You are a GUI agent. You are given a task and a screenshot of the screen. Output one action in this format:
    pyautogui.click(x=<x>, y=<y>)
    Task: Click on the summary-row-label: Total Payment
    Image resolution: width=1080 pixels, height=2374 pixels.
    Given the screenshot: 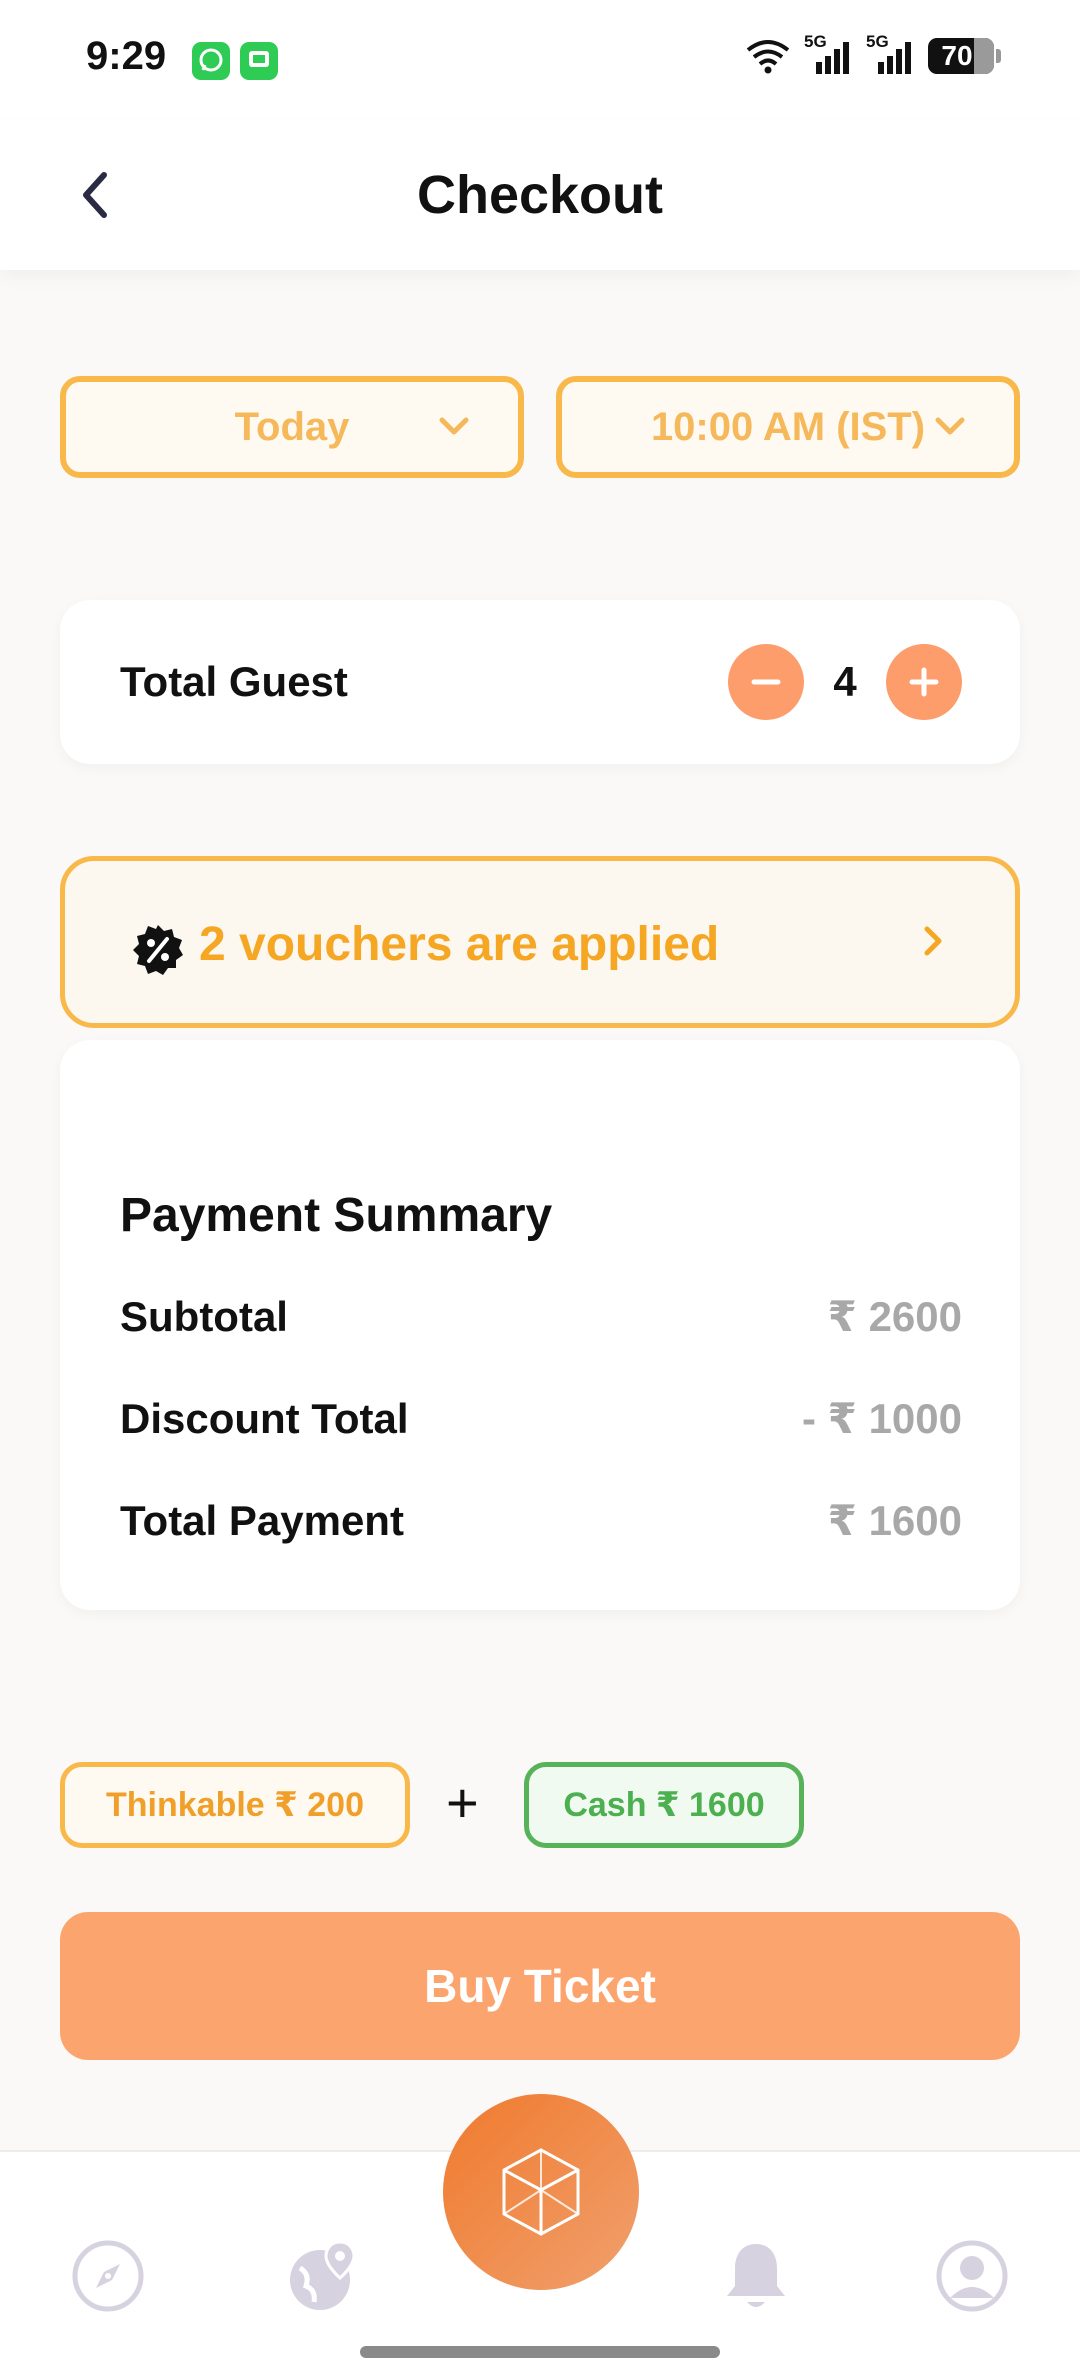 What is the action you would take?
    pyautogui.click(x=262, y=1520)
    